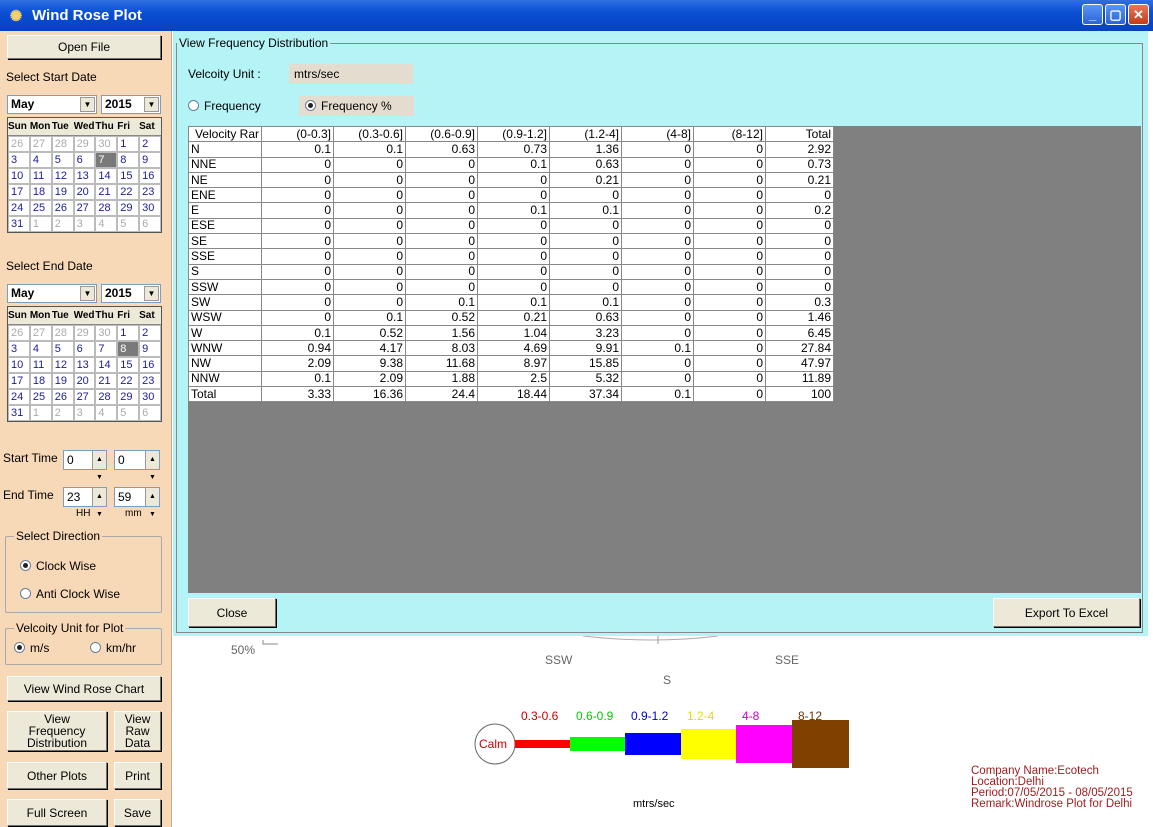  I want to click on view-frequency-distribution-button: View Frequency Distribution, so click(57, 731).